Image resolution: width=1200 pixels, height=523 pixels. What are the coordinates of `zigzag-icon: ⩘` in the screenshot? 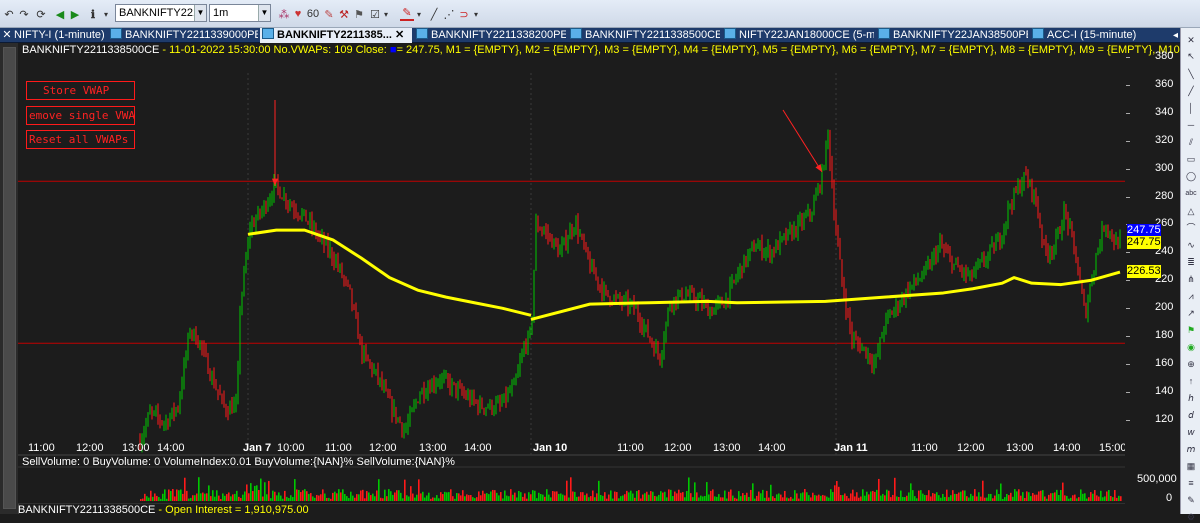 It's located at (1191, 296).